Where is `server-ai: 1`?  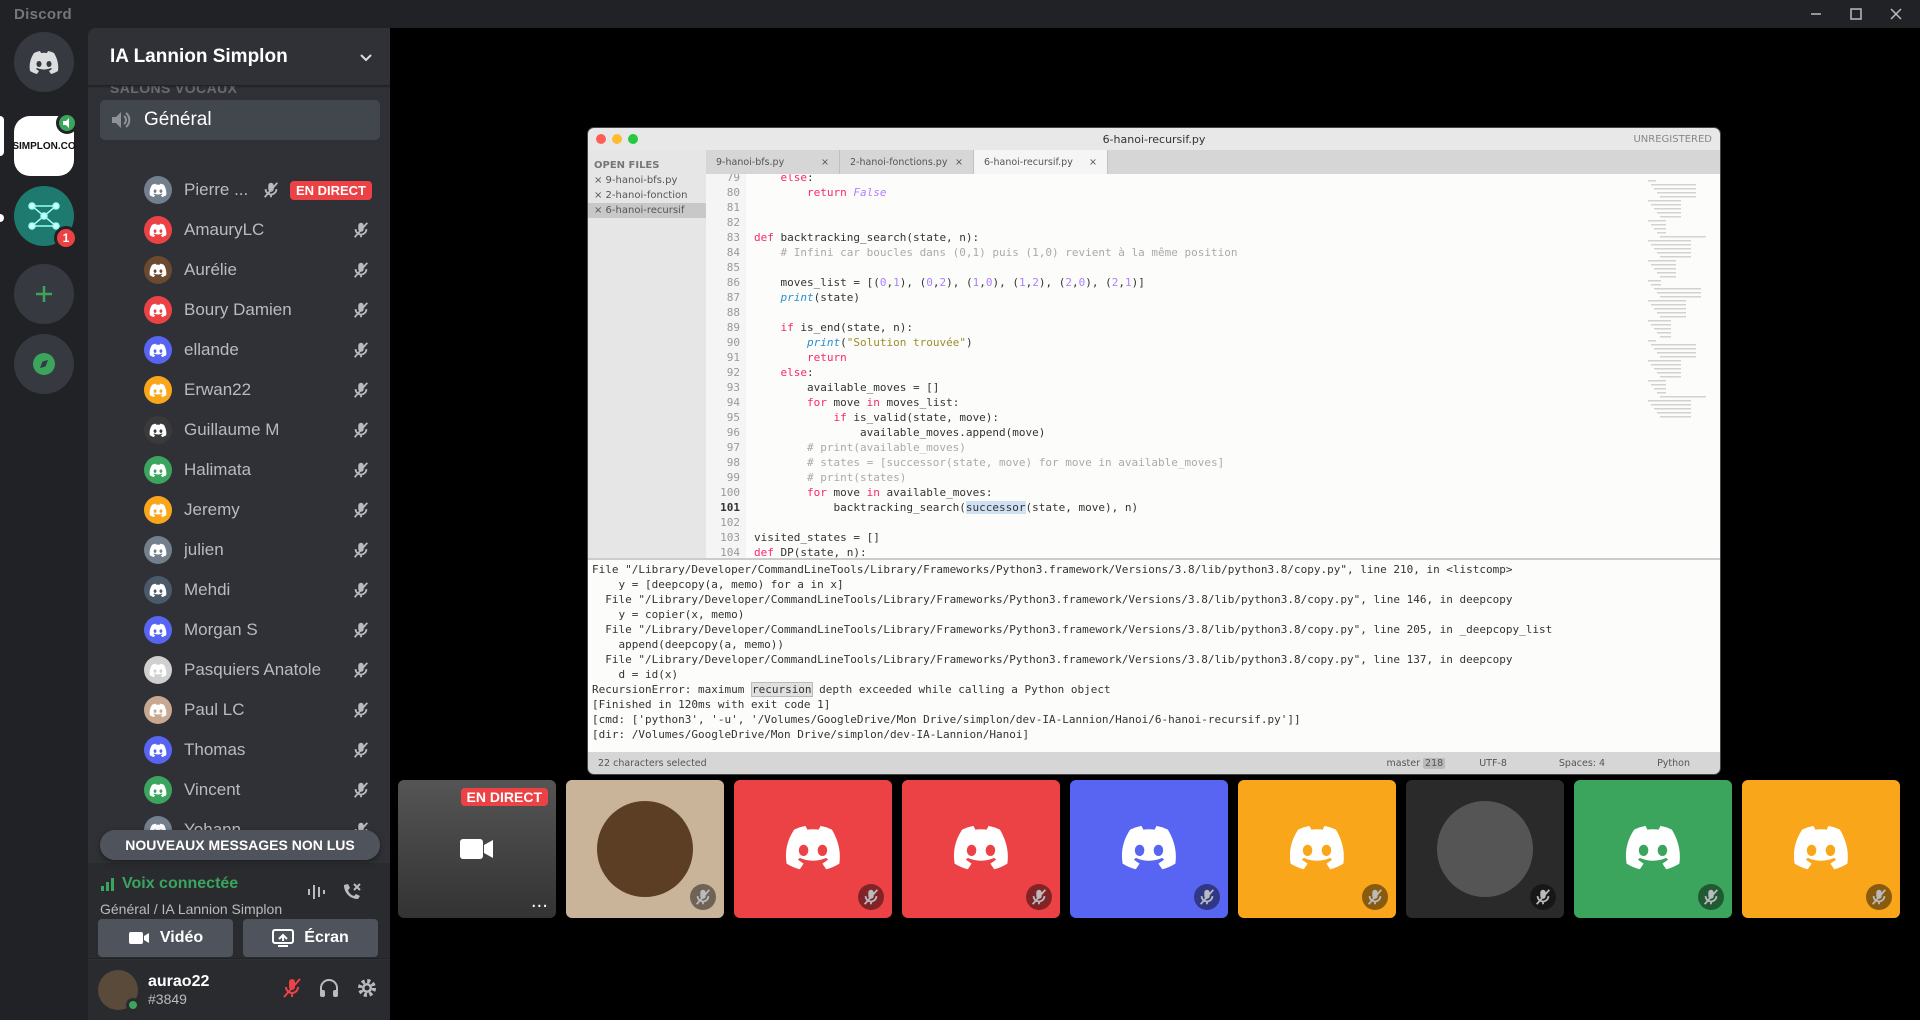 server-ai: 1 is located at coordinates (46, 218).